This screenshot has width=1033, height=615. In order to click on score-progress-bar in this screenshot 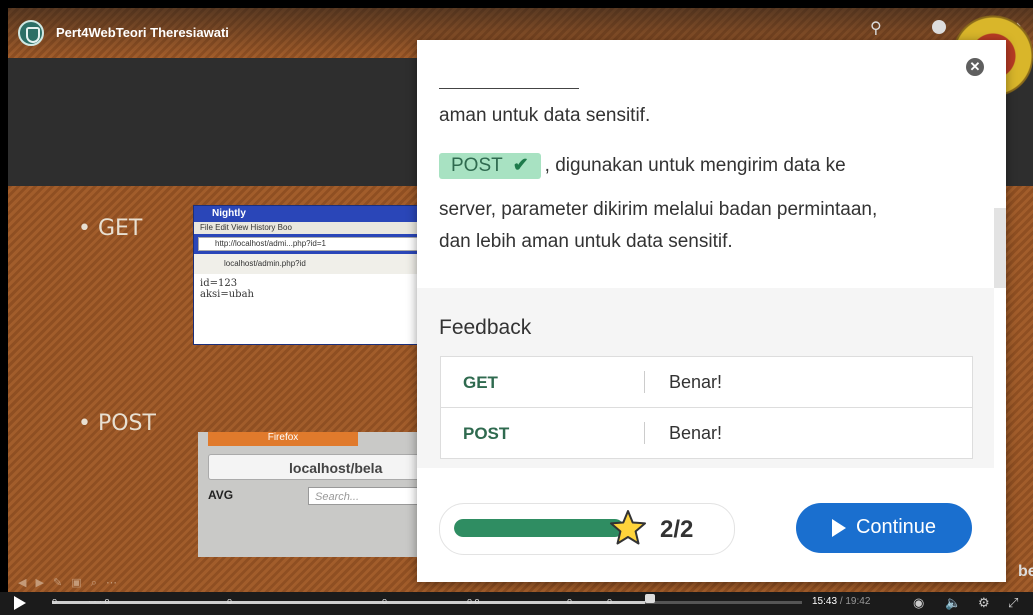, I will do `click(539, 528)`.